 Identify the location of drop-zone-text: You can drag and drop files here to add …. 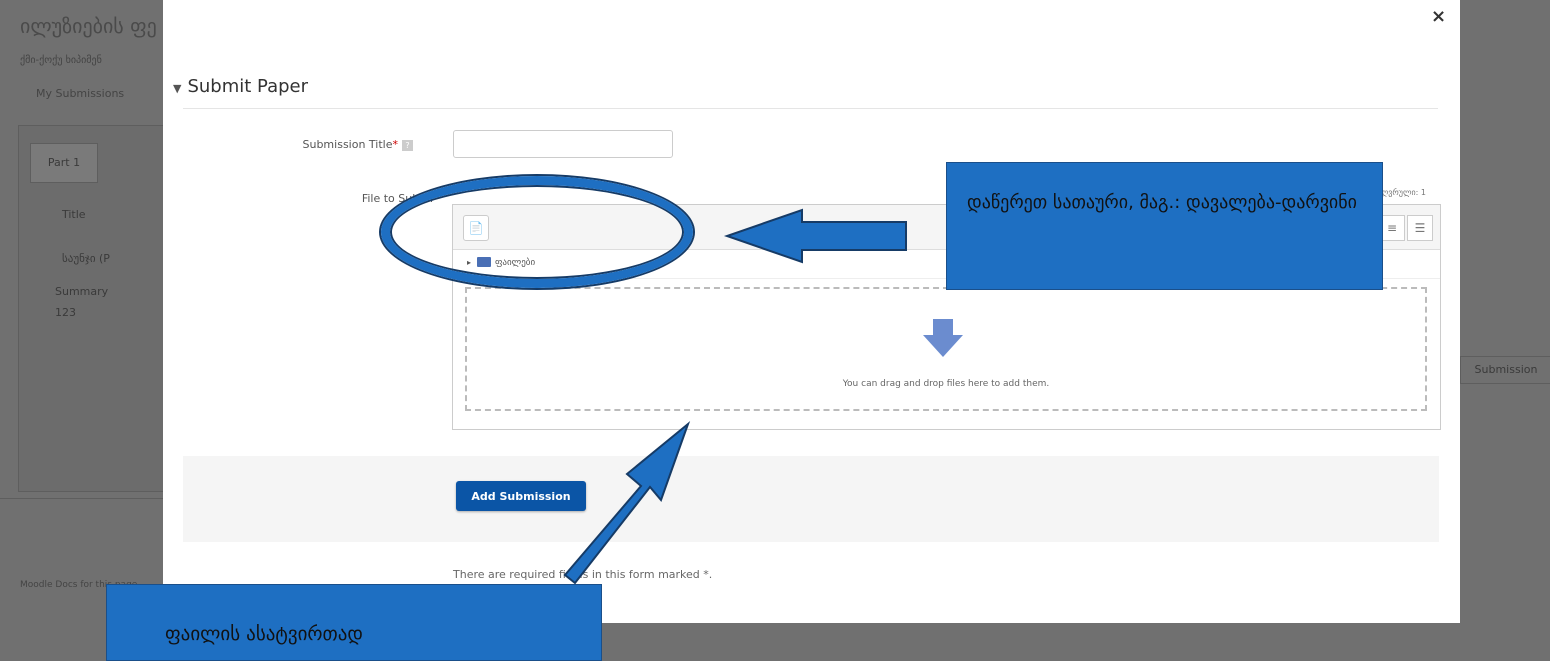
(946, 384).